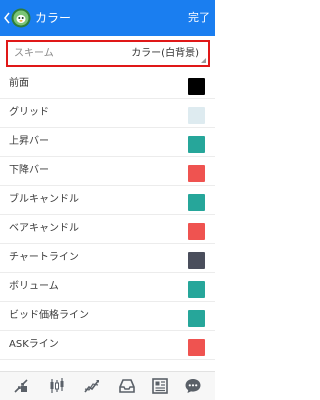 The width and height of the screenshot is (320, 400). What do you see at coordinates (108, 53) in the screenshot?
I see `scheme-selector: スキーム カラー(白背景)` at bounding box center [108, 53].